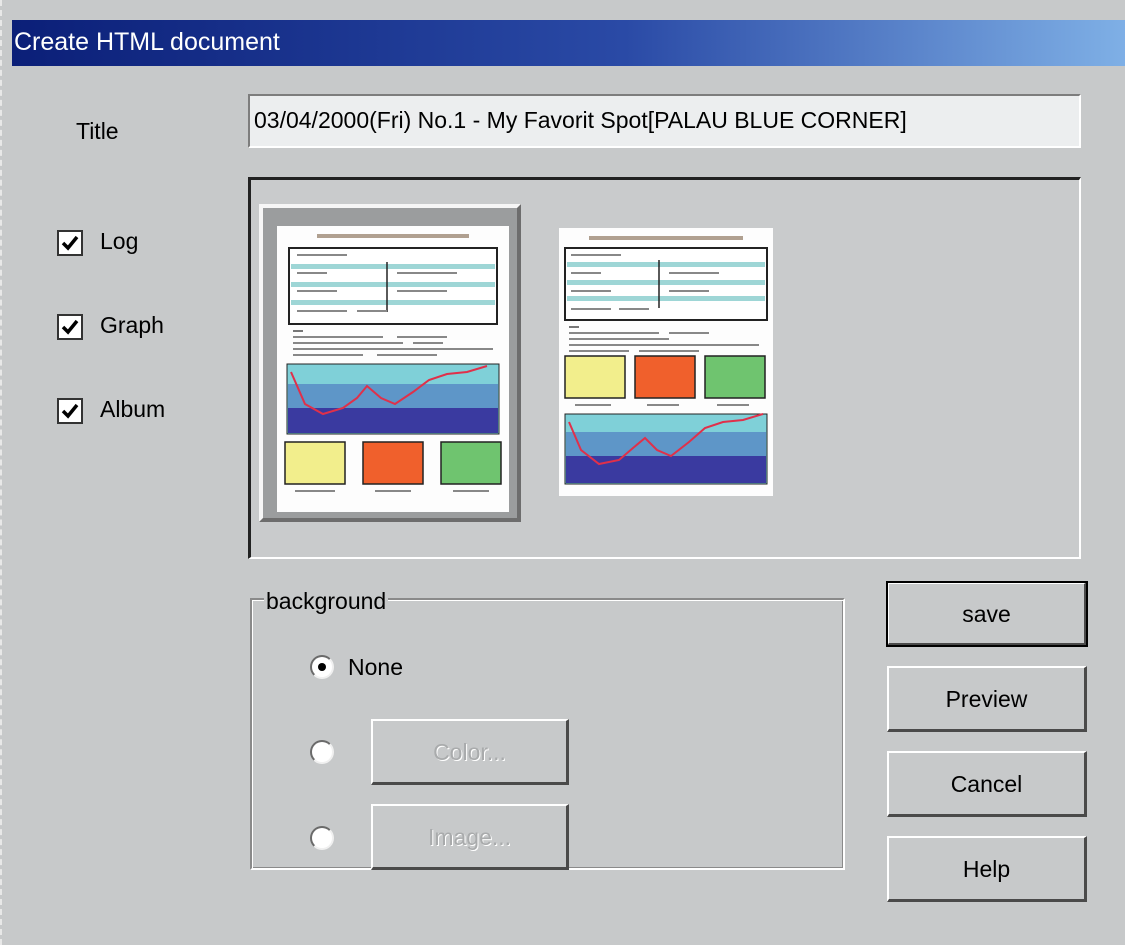 Image resolution: width=1125 pixels, height=945 pixels. What do you see at coordinates (322, 752) in the screenshot?
I see `background-color-radio` at bounding box center [322, 752].